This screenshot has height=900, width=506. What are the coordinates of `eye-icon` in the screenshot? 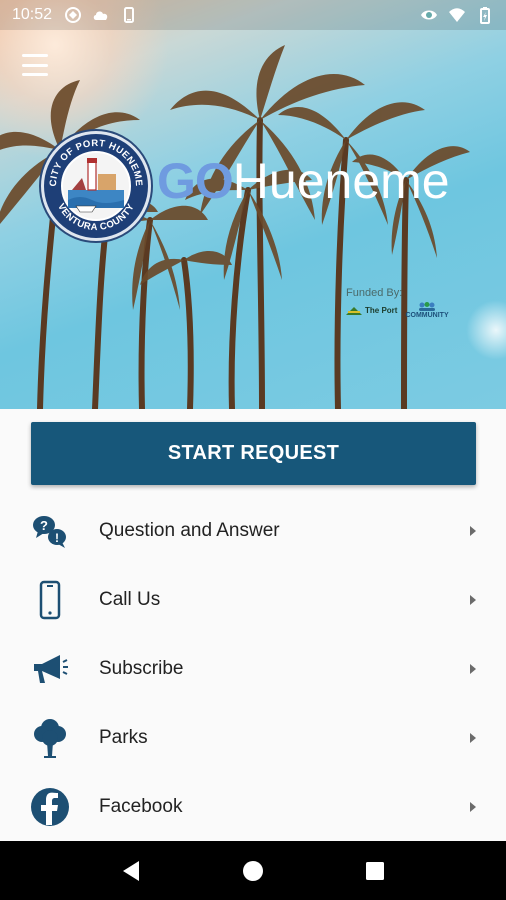 It's located at (429, 15).